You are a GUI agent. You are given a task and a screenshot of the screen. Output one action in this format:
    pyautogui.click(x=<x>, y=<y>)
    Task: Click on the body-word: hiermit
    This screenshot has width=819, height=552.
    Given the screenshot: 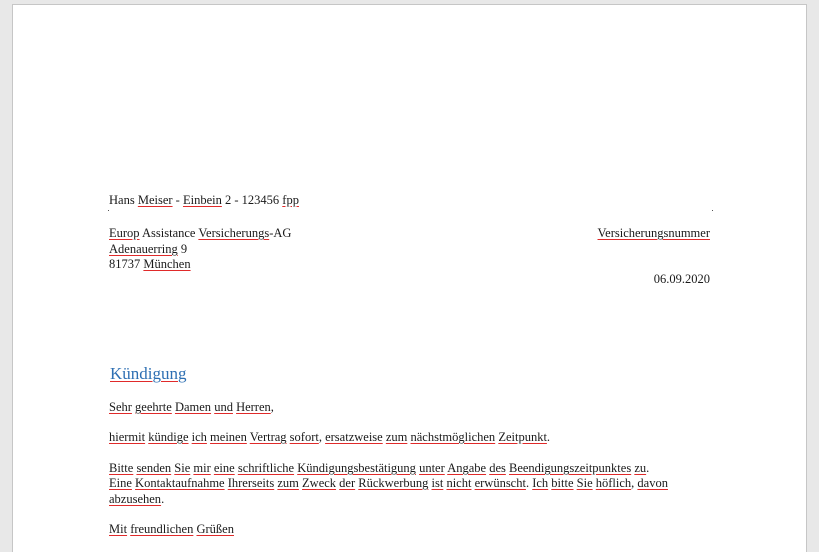 What is the action you would take?
    pyautogui.click(x=127, y=437)
    